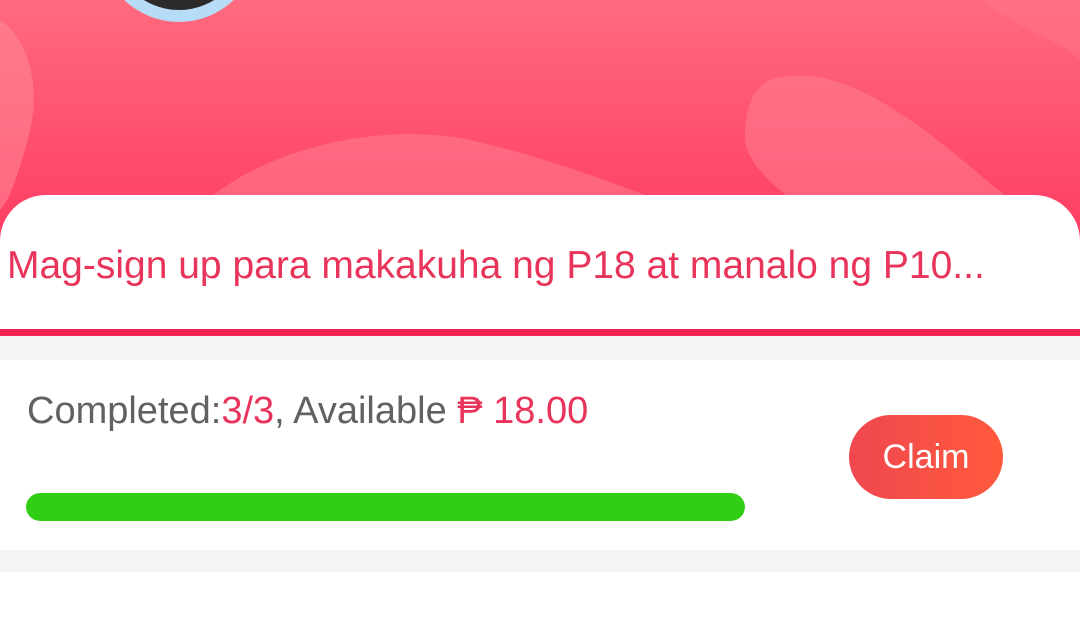  I want to click on banner-underline, so click(540, 332).